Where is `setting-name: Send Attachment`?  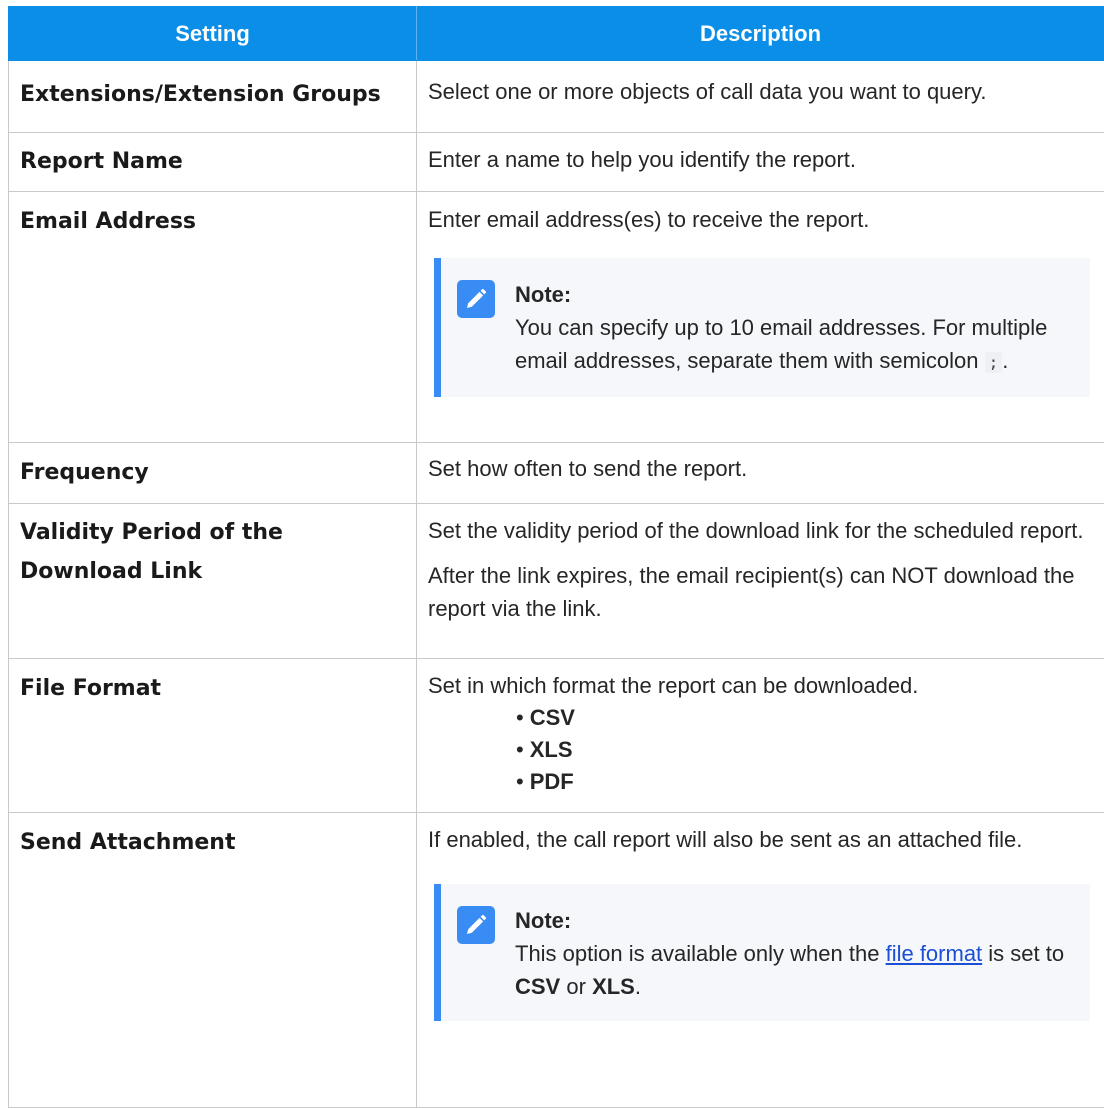
setting-name: Send Attachment is located at coordinates (213, 960).